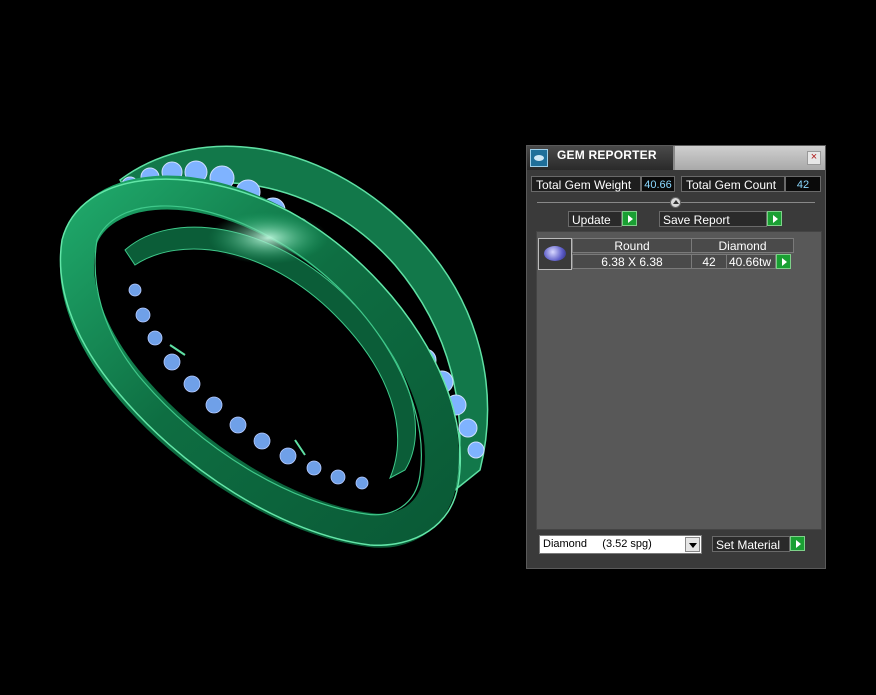 Image resolution: width=876 pixels, height=695 pixels. What do you see at coordinates (797, 543) in the screenshot?
I see `set-material-play-icon` at bounding box center [797, 543].